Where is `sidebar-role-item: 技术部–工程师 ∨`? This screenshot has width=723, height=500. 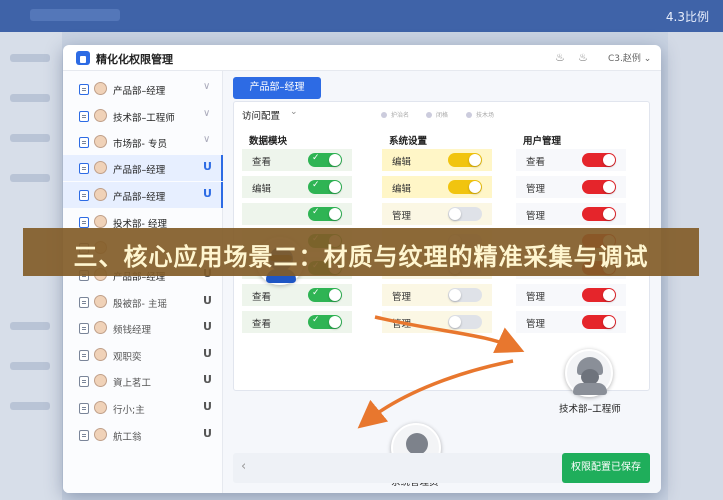 sidebar-role-item: 技术部–工程师 ∨ is located at coordinates (143, 116).